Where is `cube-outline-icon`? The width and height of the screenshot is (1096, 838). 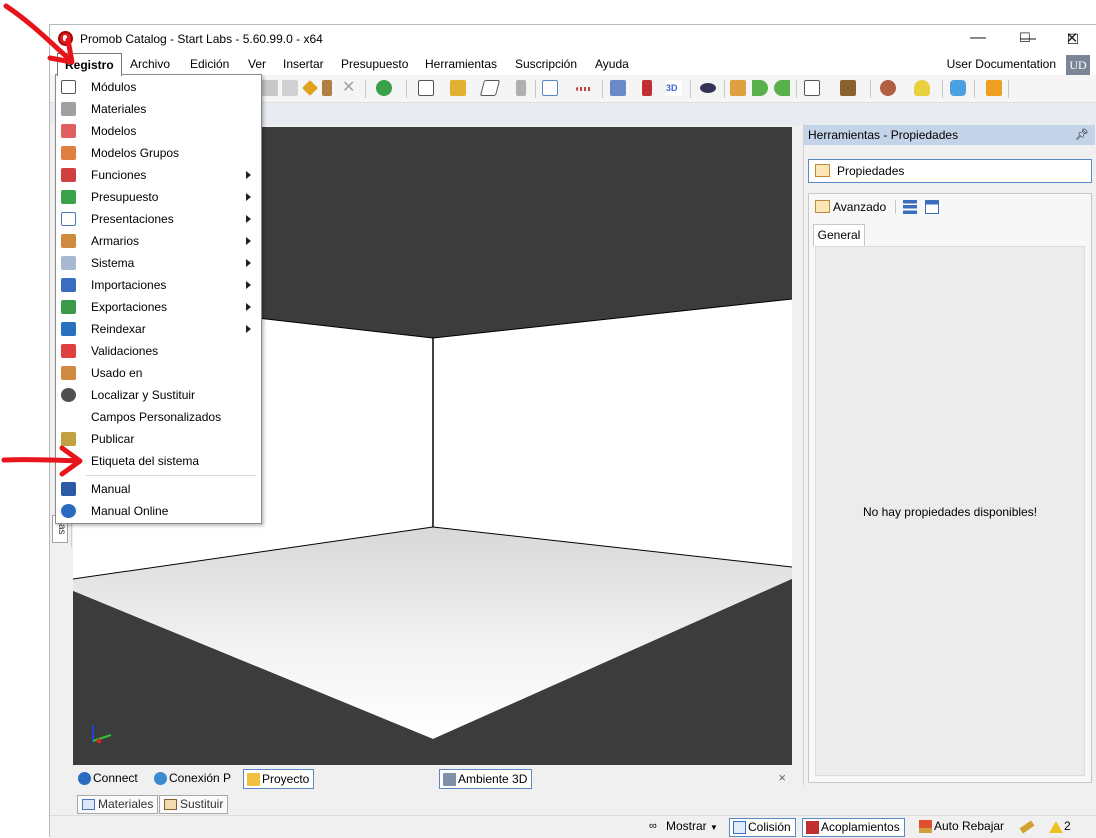
cube-outline-icon is located at coordinates (812, 88).